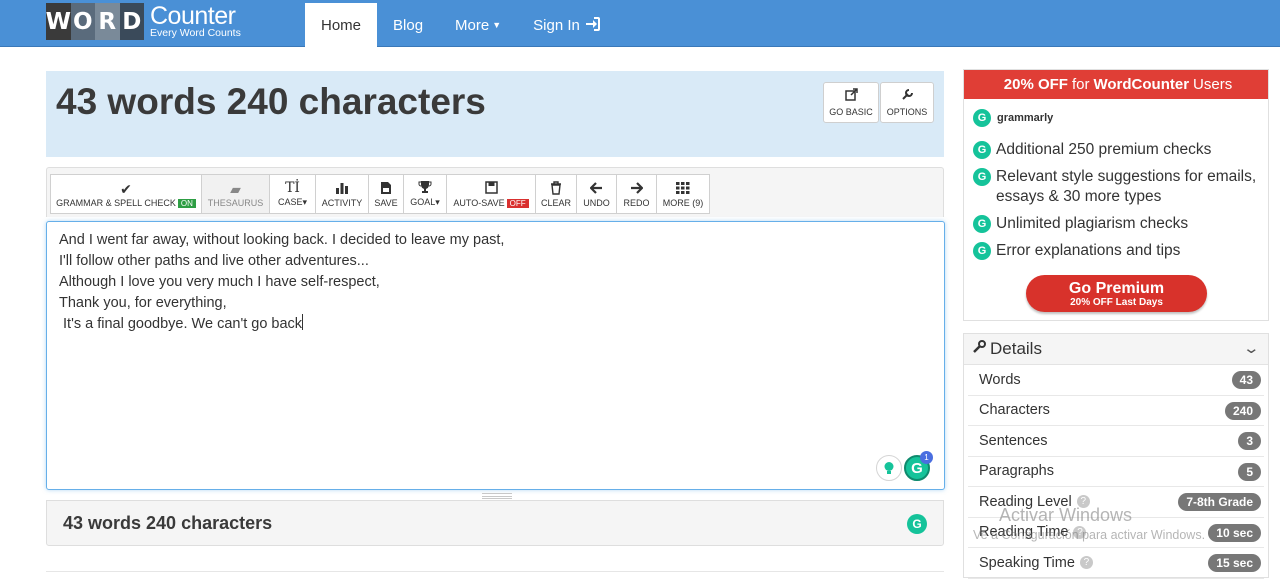  Describe the element at coordinates (1116, 502) in the screenshot. I see `detail-row-reading-level: Reading Level? 7-8th Grade` at that location.